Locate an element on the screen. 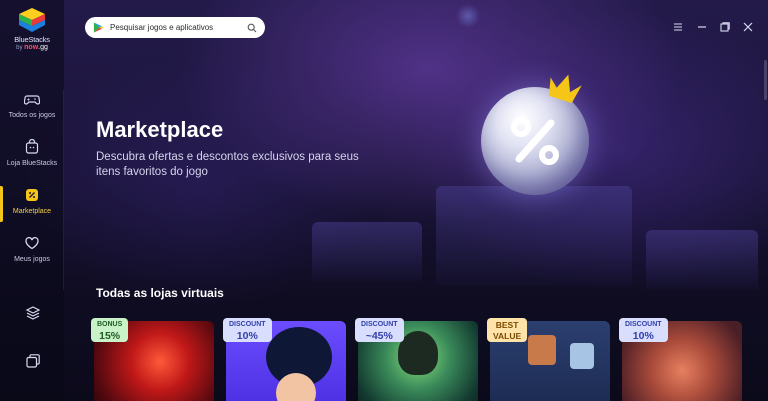 The width and height of the screenshot is (768, 401). sidebar-item-label: Todos os jogos is located at coordinates (32, 115).